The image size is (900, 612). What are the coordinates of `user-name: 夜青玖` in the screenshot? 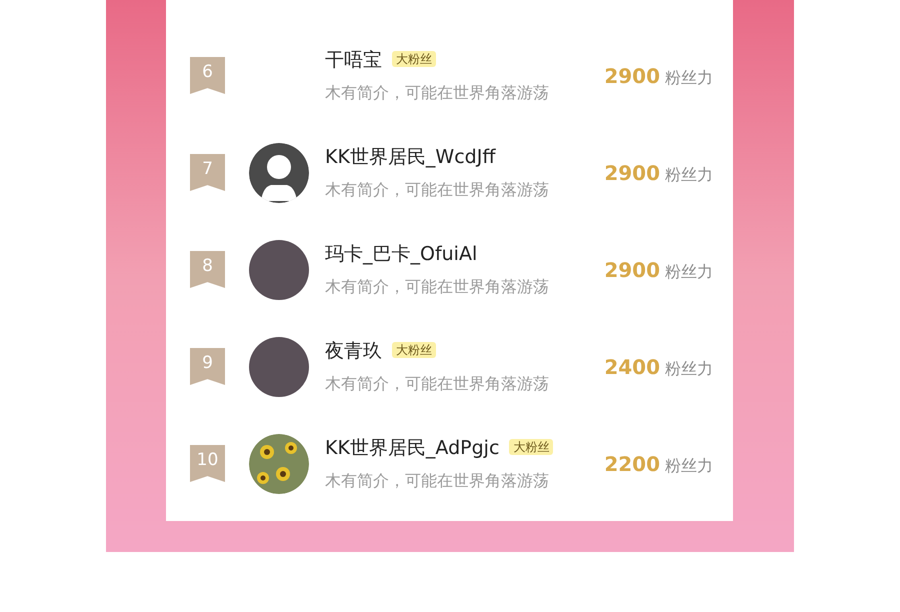 It's located at (353, 351).